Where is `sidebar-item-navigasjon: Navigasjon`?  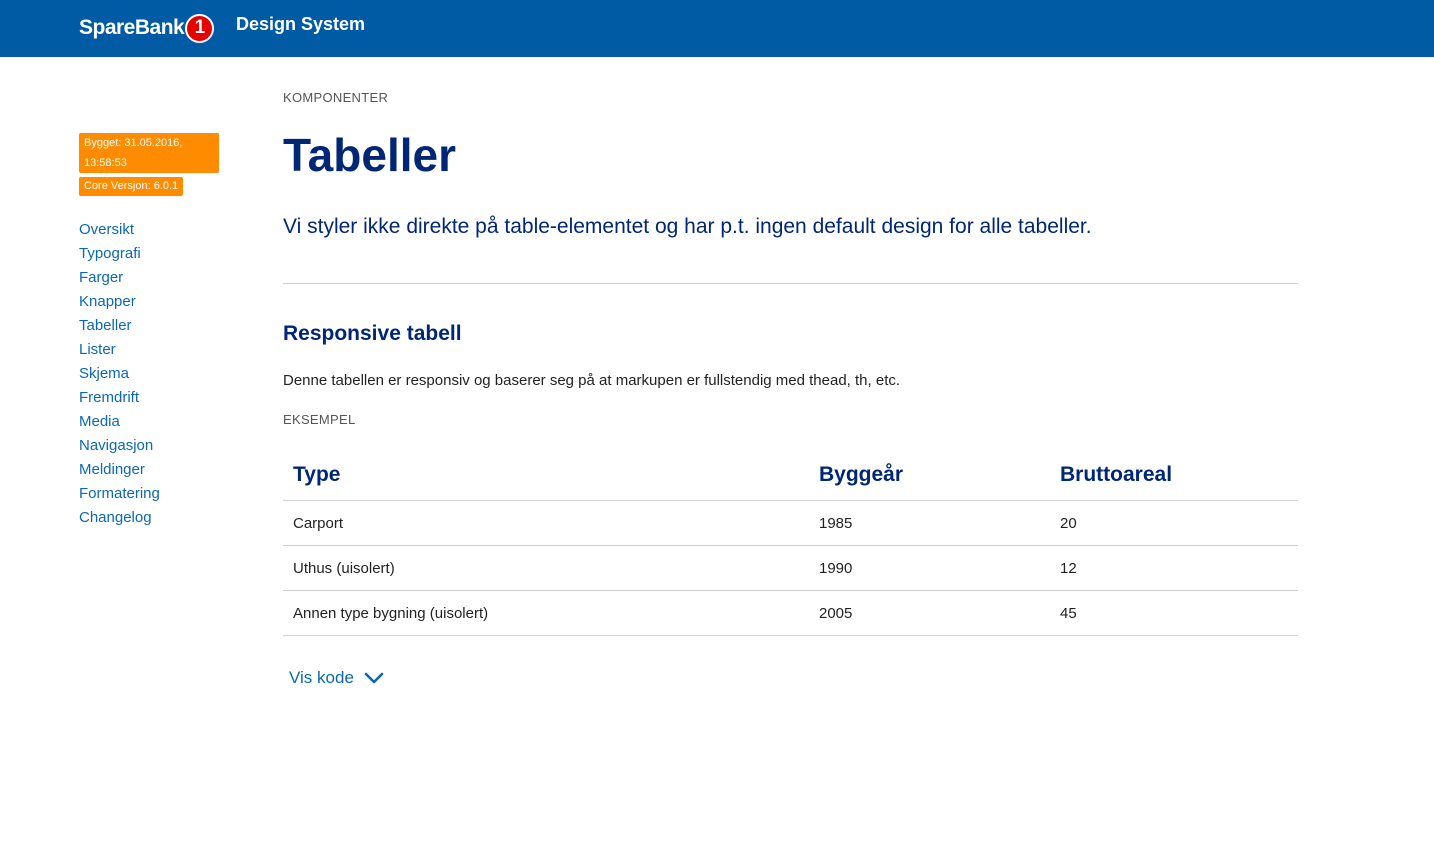 sidebar-item-navigasjon: Navigasjon is located at coordinates (119, 446).